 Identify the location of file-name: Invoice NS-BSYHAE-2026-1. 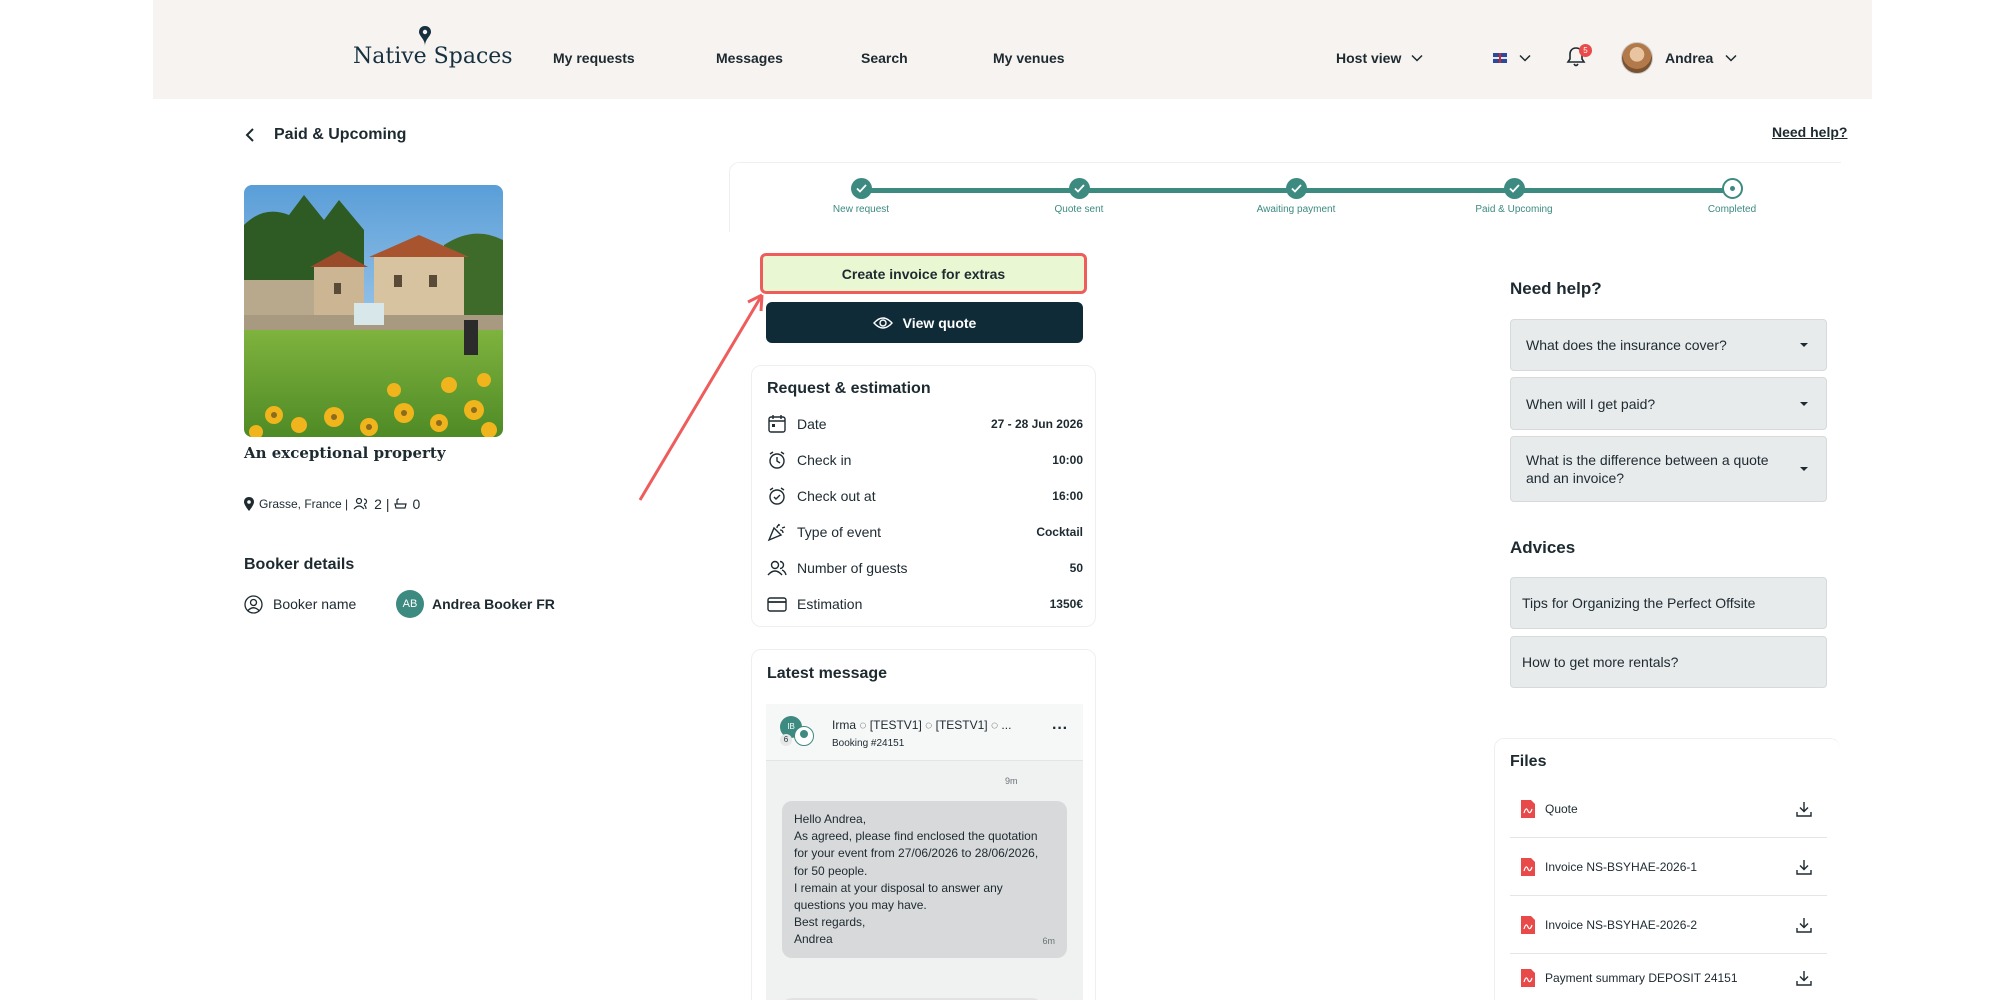
(1621, 867).